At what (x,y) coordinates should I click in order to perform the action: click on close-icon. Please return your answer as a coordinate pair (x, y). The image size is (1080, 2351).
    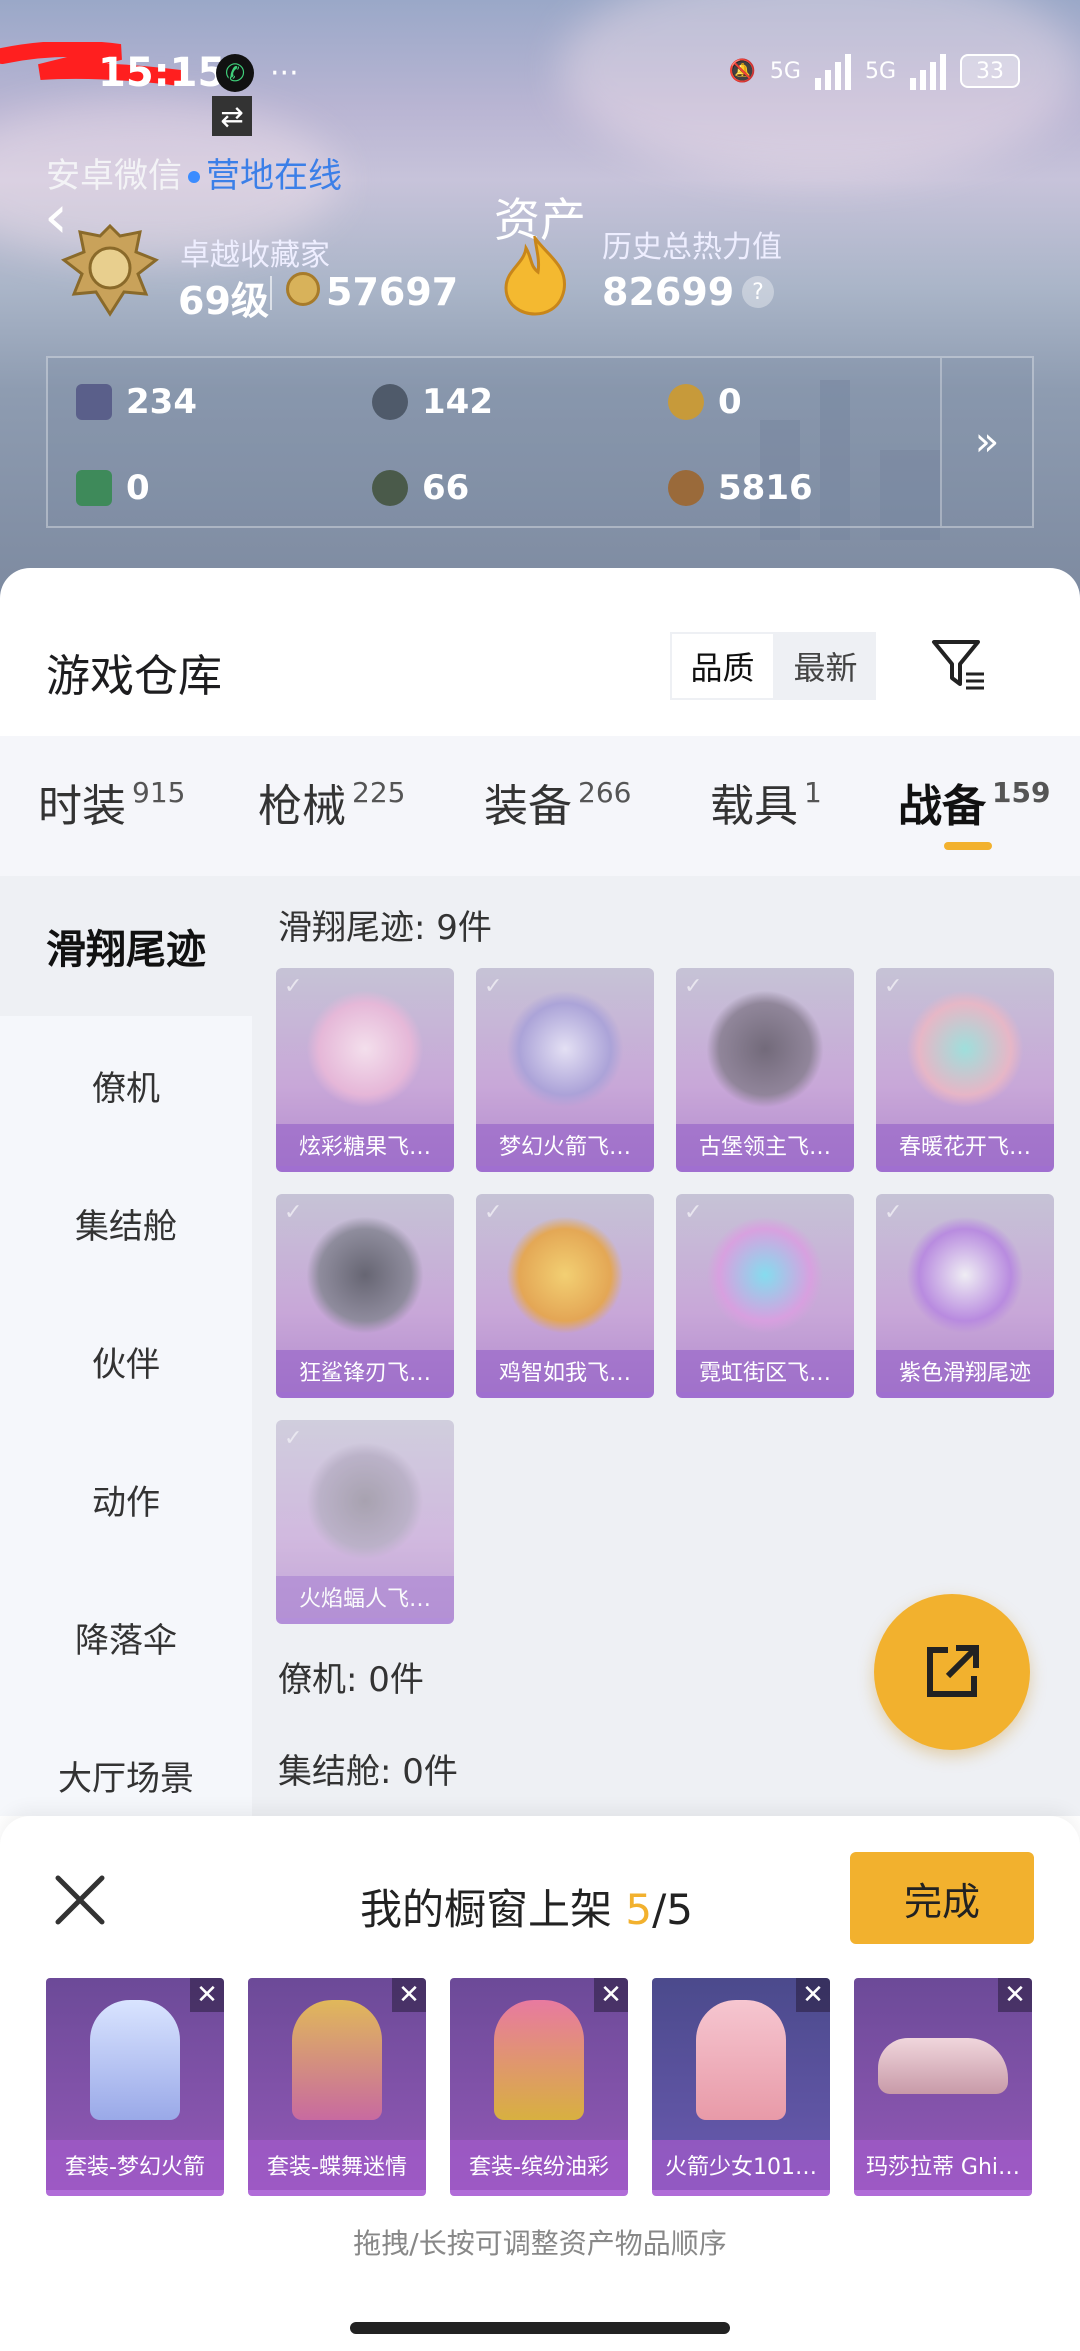
    Looking at the image, I should click on (80, 1900).